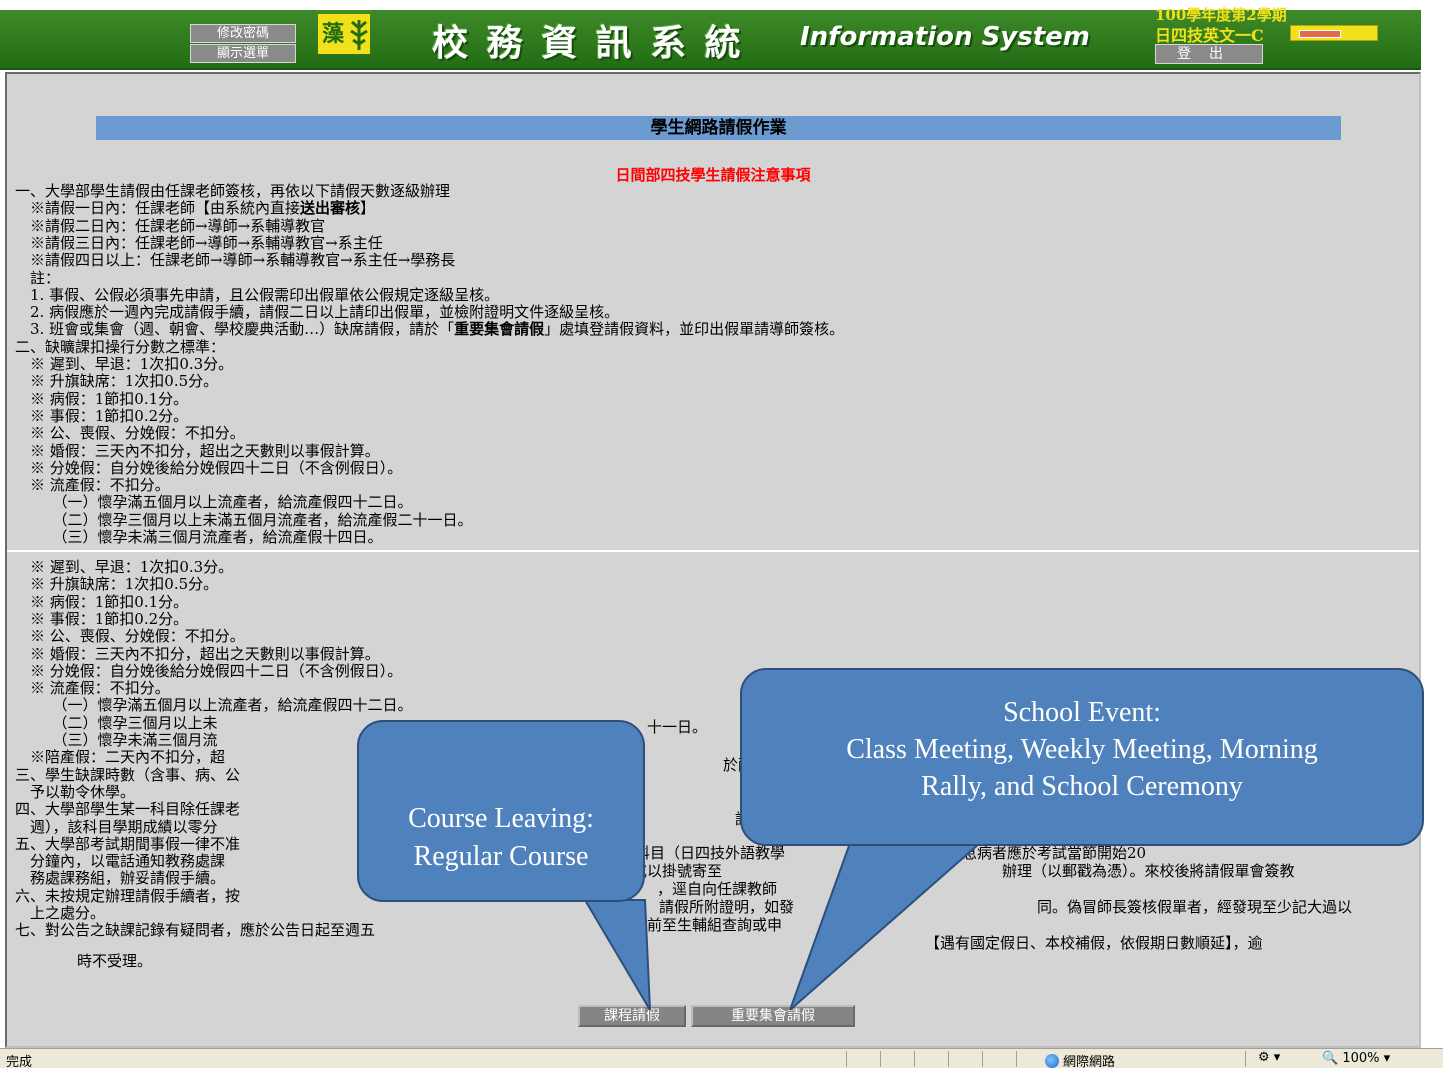 The height and width of the screenshot is (1070, 1443). What do you see at coordinates (19, 1062) in the screenshot?
I see `status-text: 完成` at bounding box center [19, 1062].